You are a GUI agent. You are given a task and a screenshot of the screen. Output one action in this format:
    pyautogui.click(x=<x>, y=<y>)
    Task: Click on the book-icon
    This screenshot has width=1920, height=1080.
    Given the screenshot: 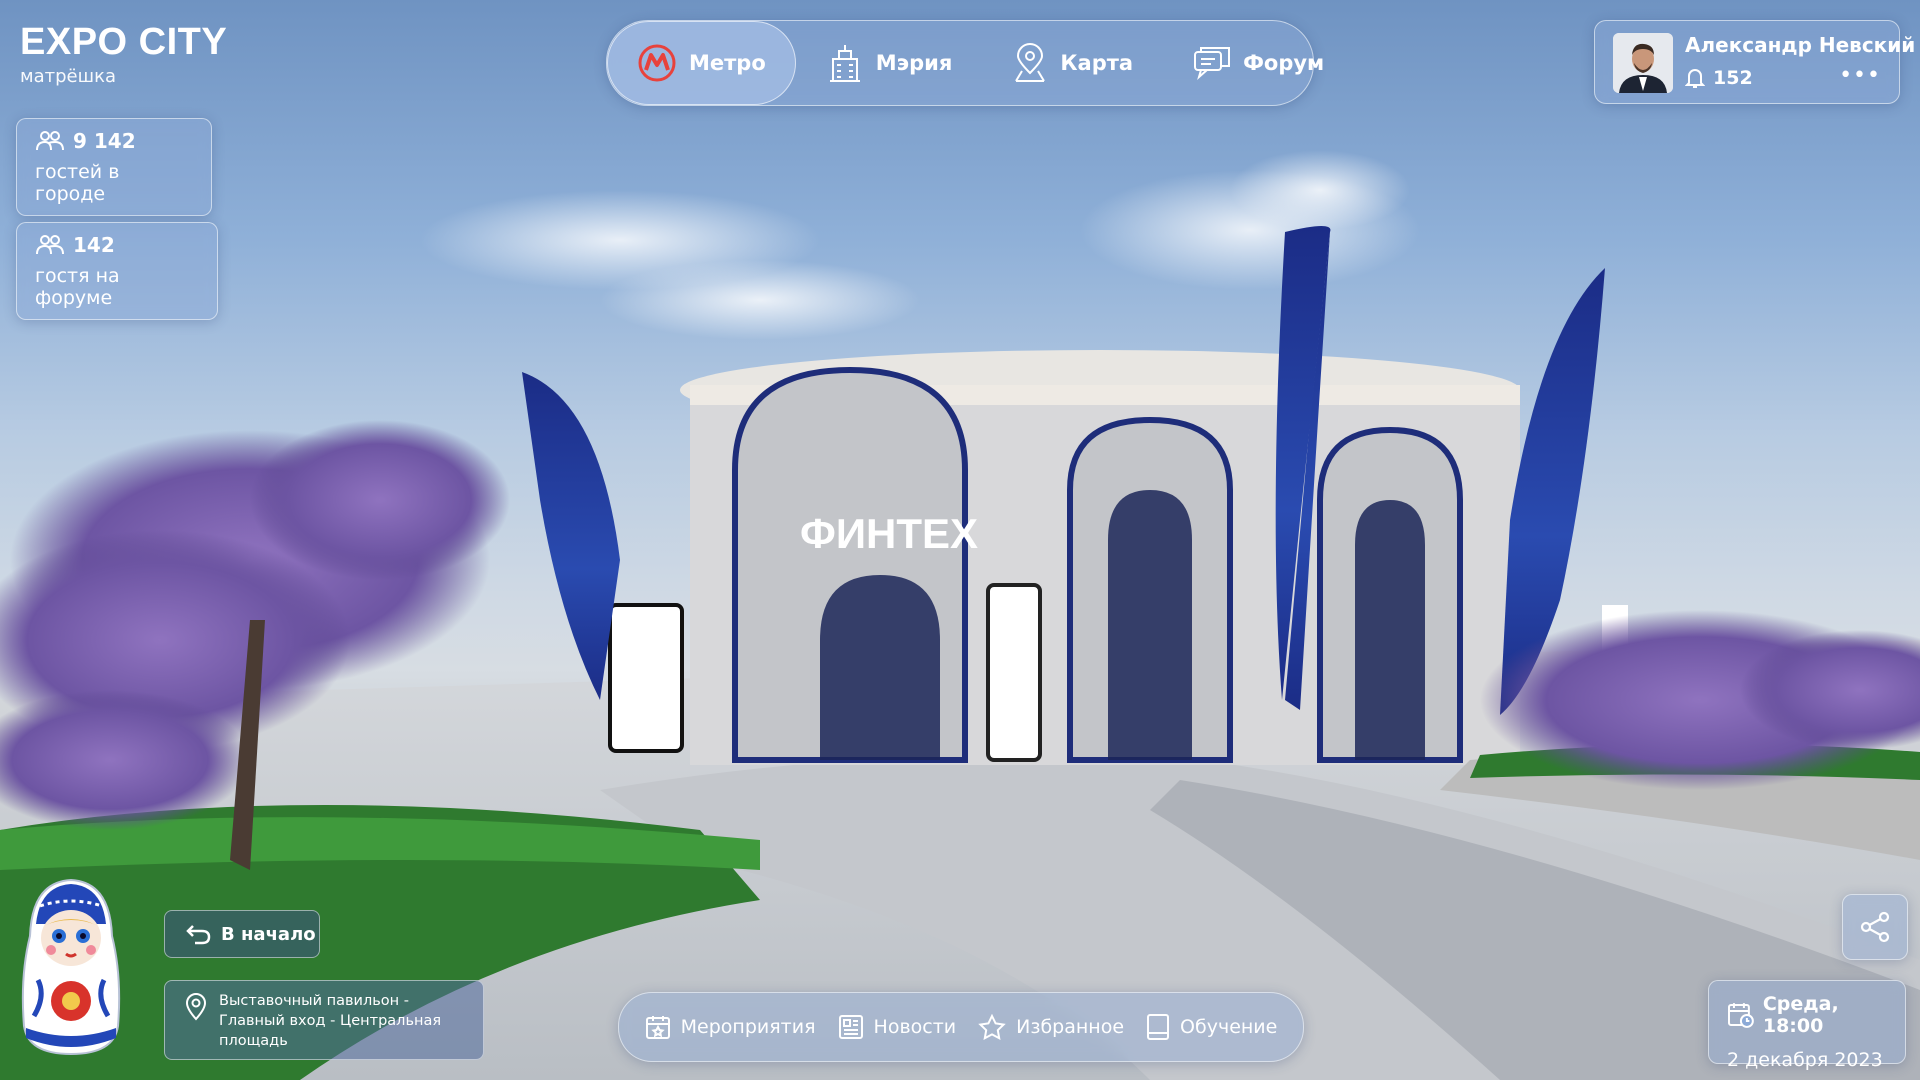 What is the action you would take?
    pyautogui.click(x=1158, y=1027)
    